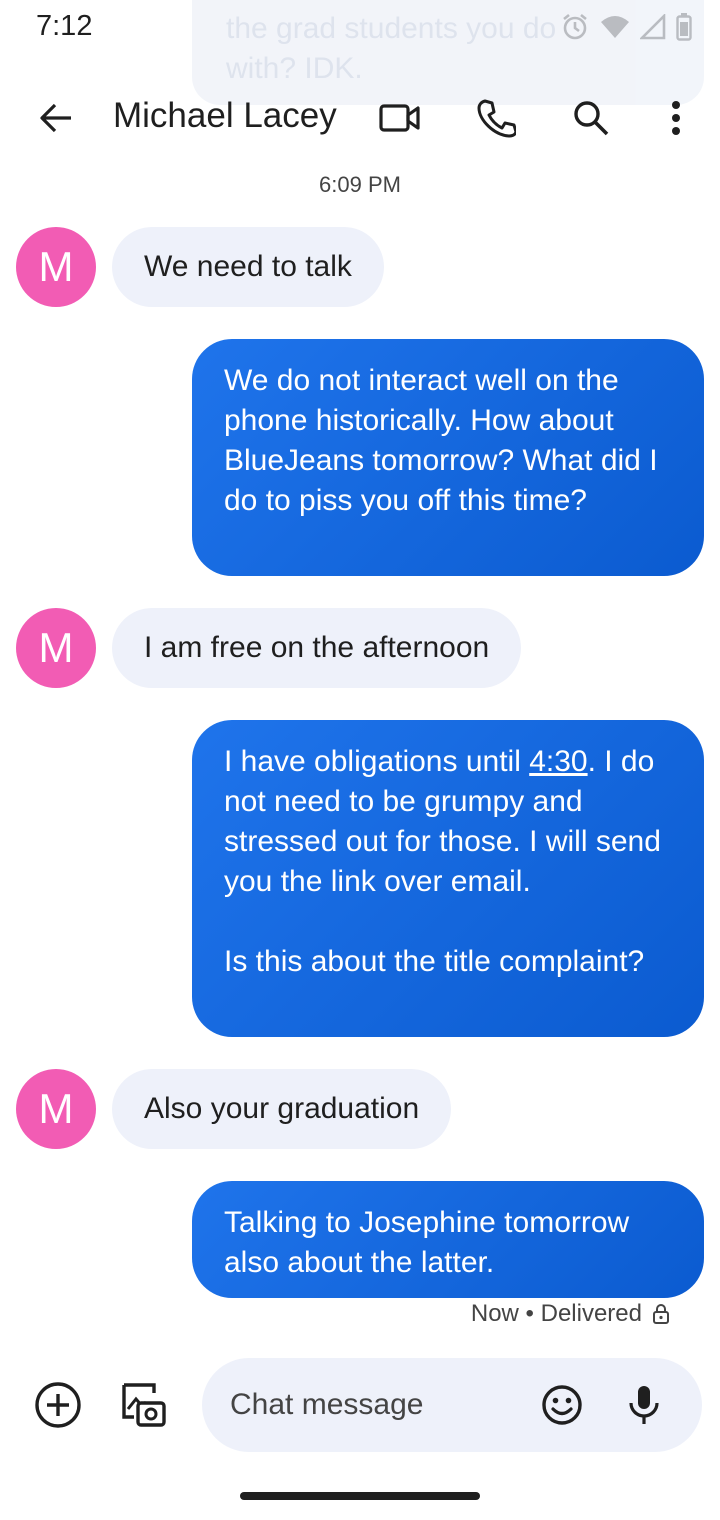 This screenshot has width=720, height=1520. What do you see at coordinates (377, 761) in the screenshot?
I see `message-text-part: I have obligations until` at bounding box center [377, 761].